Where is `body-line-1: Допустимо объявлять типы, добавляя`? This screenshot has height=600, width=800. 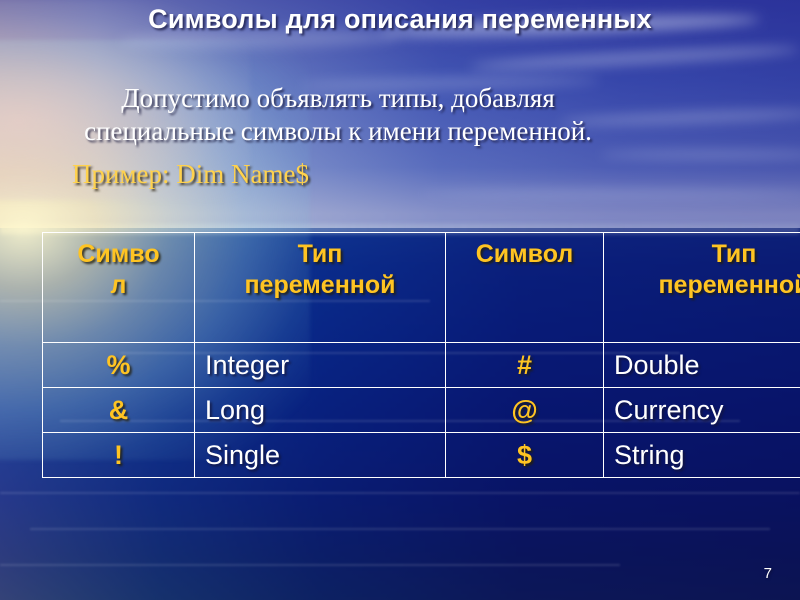
body-line-1: Допустимо объявлять типы, добавляя is located at coordinates (338, 98).